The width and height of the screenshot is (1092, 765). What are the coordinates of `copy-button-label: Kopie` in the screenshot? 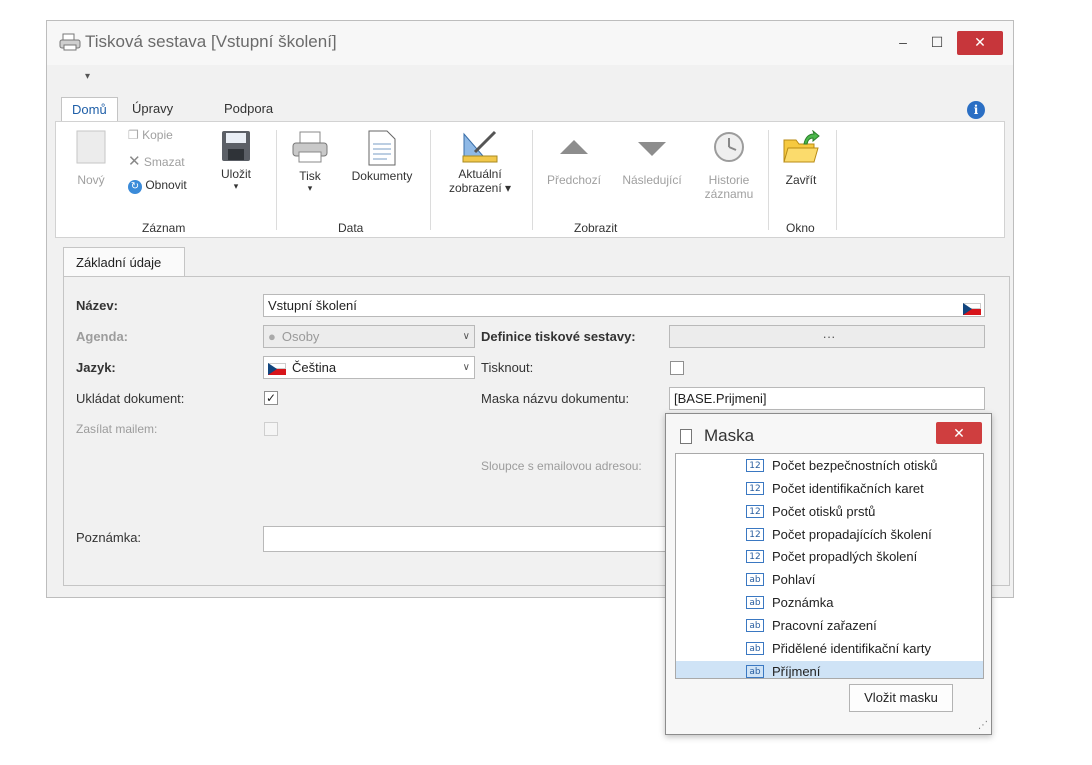 It's located at (157, 135).